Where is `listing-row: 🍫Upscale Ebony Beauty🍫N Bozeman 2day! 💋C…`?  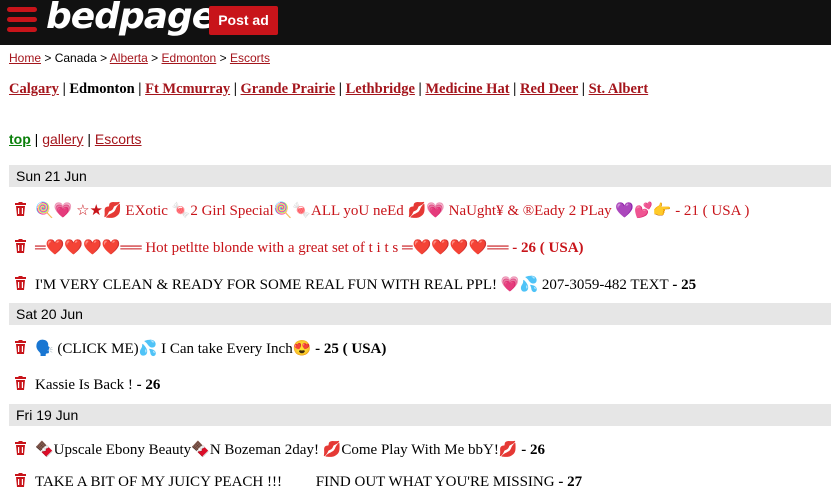 listing-row: 🍫Upscale Ebony Beauty🍫N Bozeman 2day! 💋C… is located at coordinates (279, 449).